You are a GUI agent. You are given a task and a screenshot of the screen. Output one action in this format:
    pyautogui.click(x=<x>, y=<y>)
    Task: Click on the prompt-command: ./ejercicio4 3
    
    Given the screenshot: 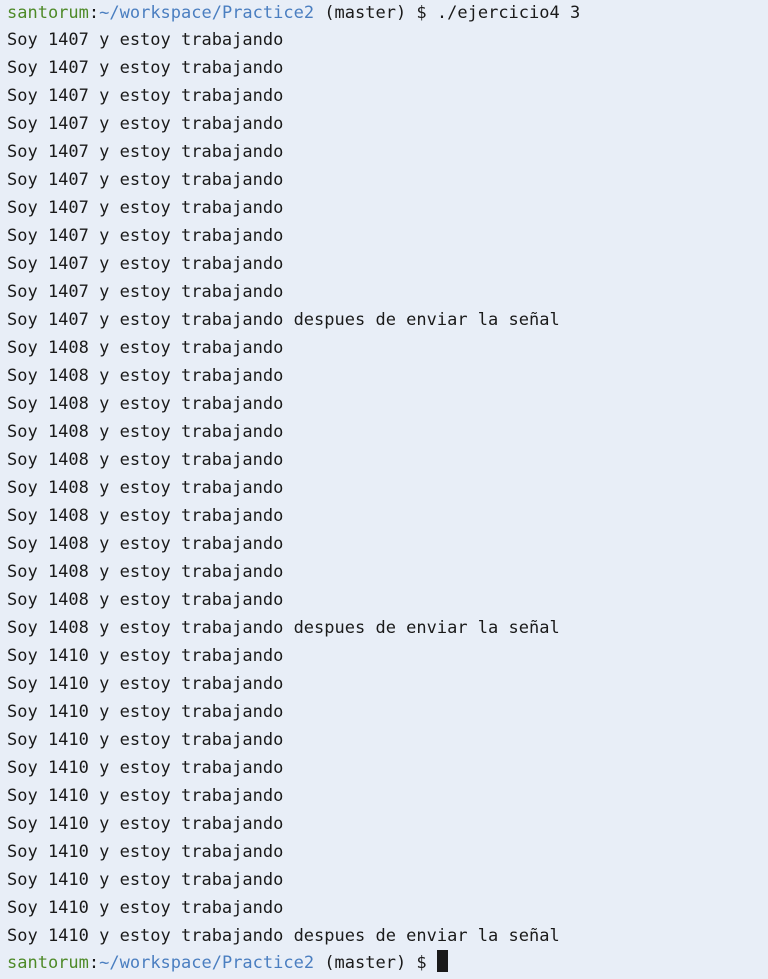 What is the action you would take?
    pyautogui.click(x=508, y=13)
    